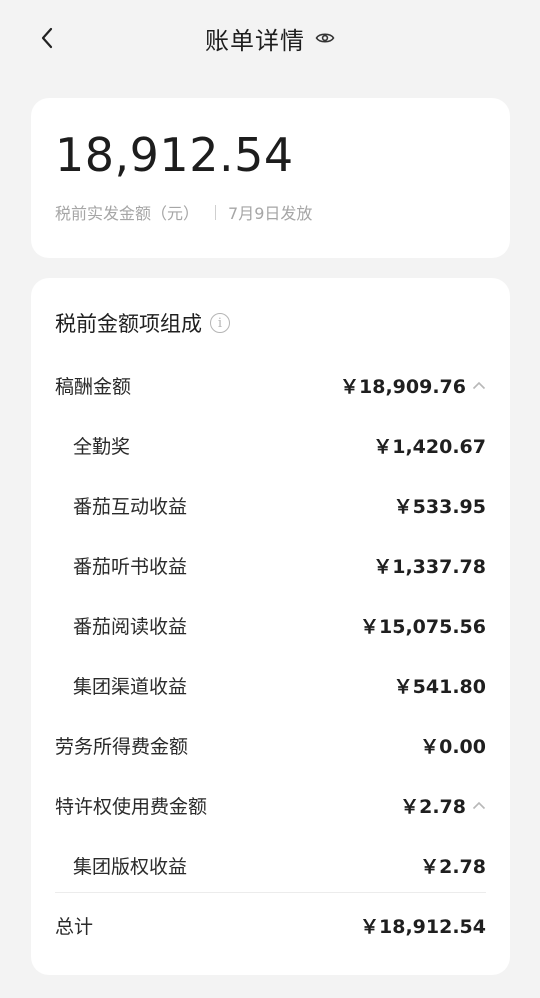 This screenshot has width=540, height=998. Describe the element at coordinates (270, 385) in the screenshot. I see `row-royalty: 稿酬金额 ￥18,909.76` at that location.